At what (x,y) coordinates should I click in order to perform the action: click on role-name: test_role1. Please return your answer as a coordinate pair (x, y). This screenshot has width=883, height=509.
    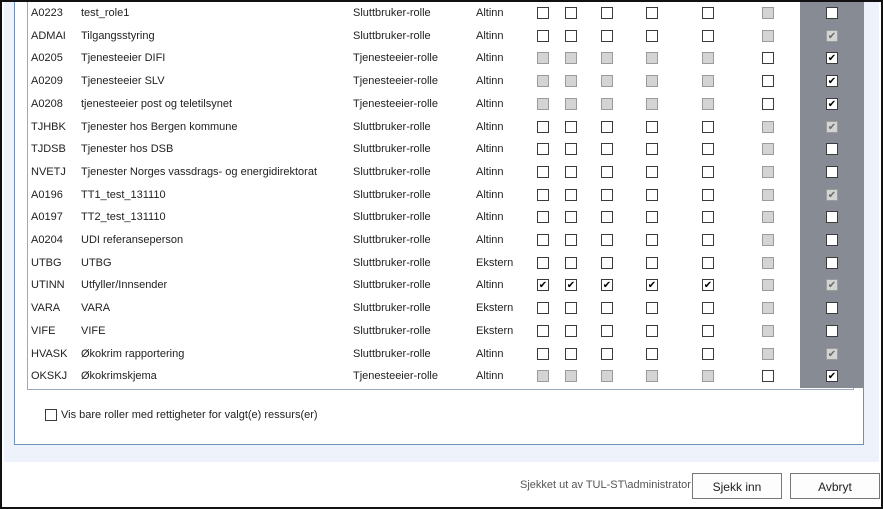
    Looking at the image, I should click on (105, 13).